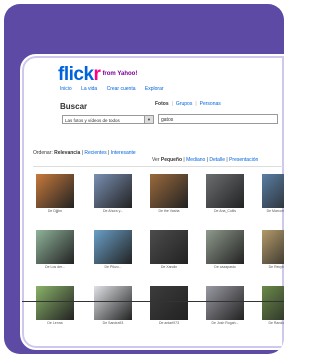 The width and height of the screenshot is (320, 355). Describe the element at coordinates (89, 89) in the screenshot. I see `nav-la-vida: La vida` at that location.